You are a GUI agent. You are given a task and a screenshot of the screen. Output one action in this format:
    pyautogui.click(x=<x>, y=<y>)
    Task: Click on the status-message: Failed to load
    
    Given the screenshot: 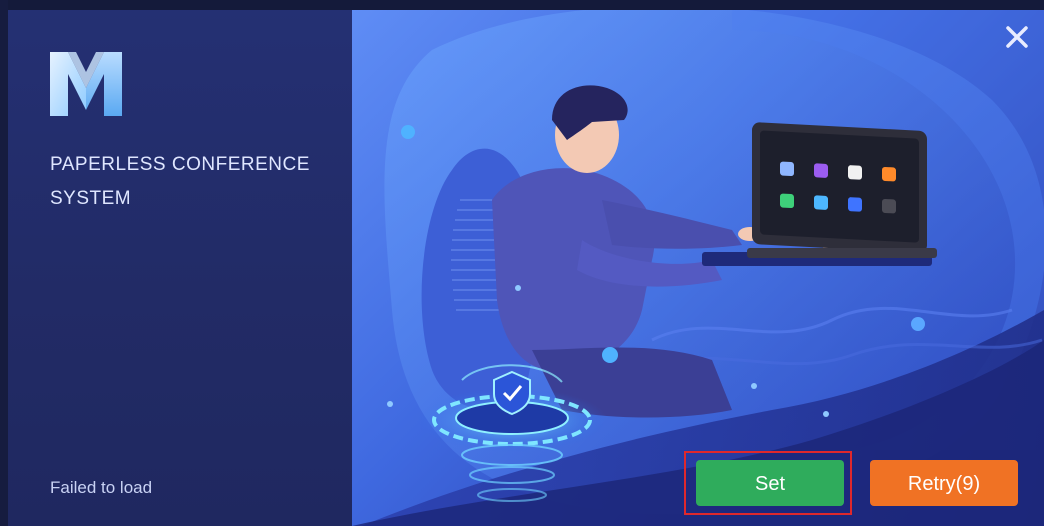 What is the action you would take?
    pyautogui.click(x=101, y=487)
    